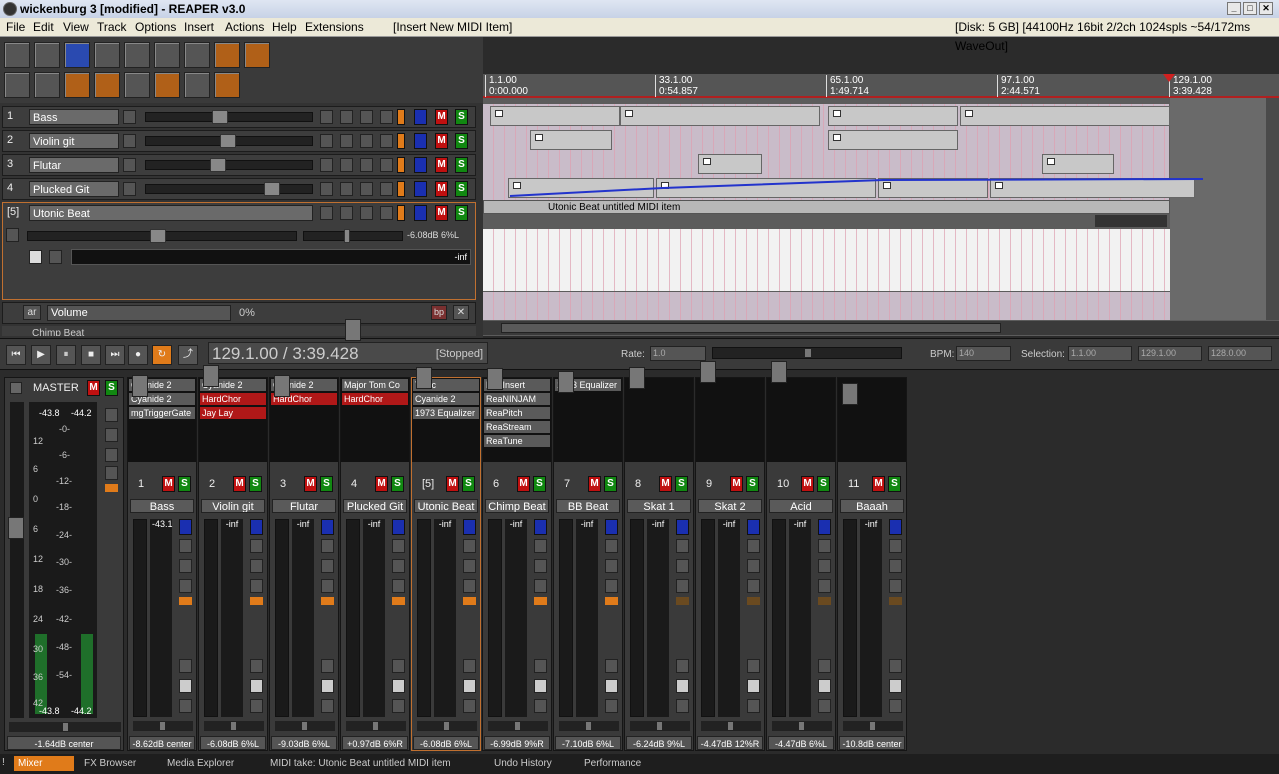  Describe the element at coordinates (239, 189) in the screenshot. I see `track-row: 4 Plucked Git M S` at that location.